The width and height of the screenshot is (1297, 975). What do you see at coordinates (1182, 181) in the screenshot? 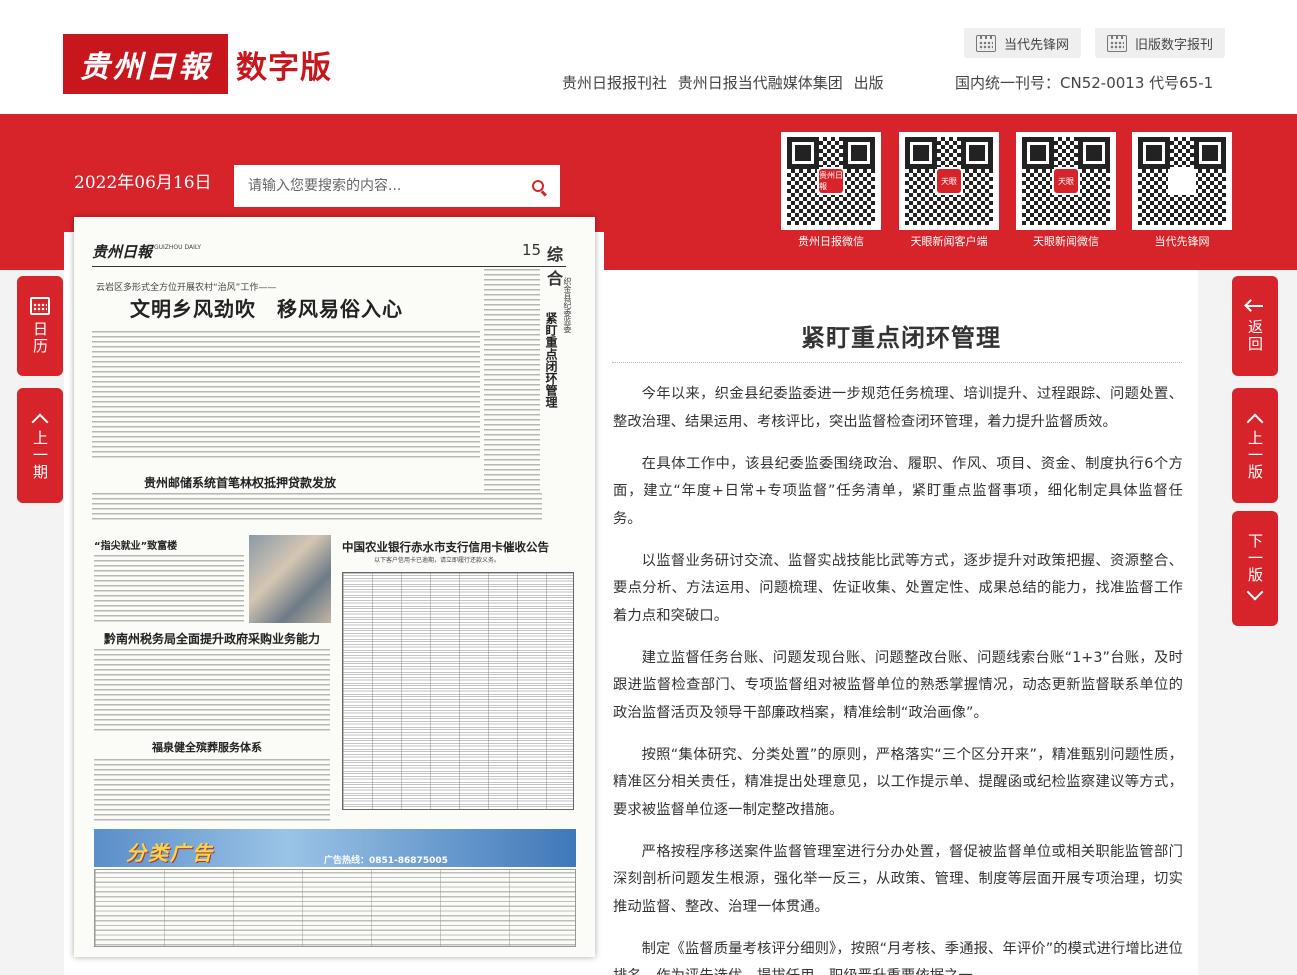
I see `qr-code` at bounding box center [1182, 181].